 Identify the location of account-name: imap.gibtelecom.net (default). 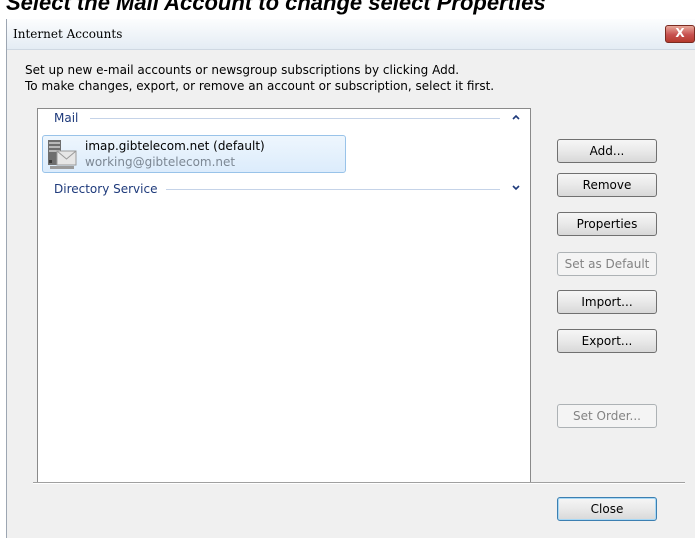
(175, 146).